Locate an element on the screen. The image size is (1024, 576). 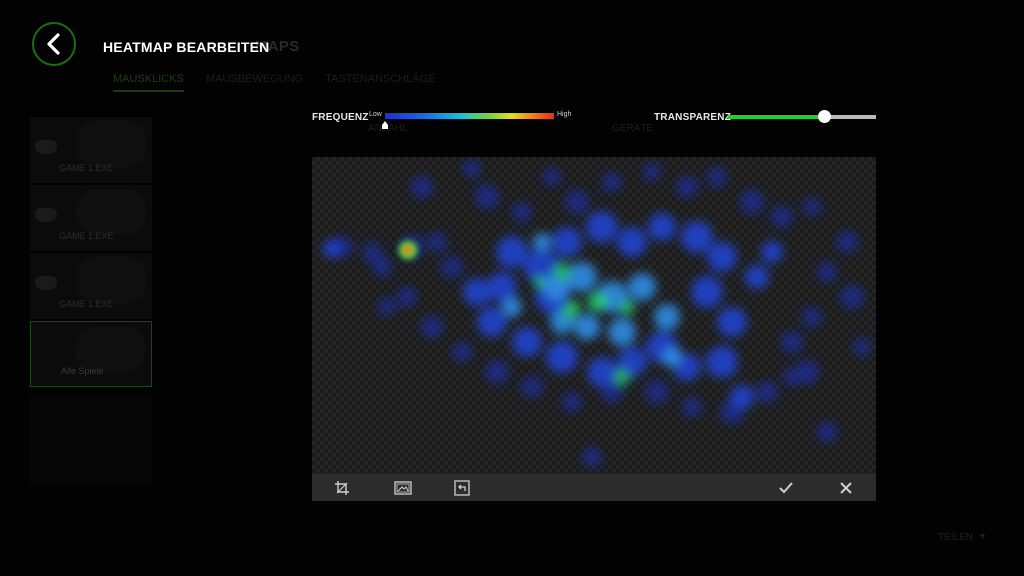
crop-icon is located at coordinates (342, 487).